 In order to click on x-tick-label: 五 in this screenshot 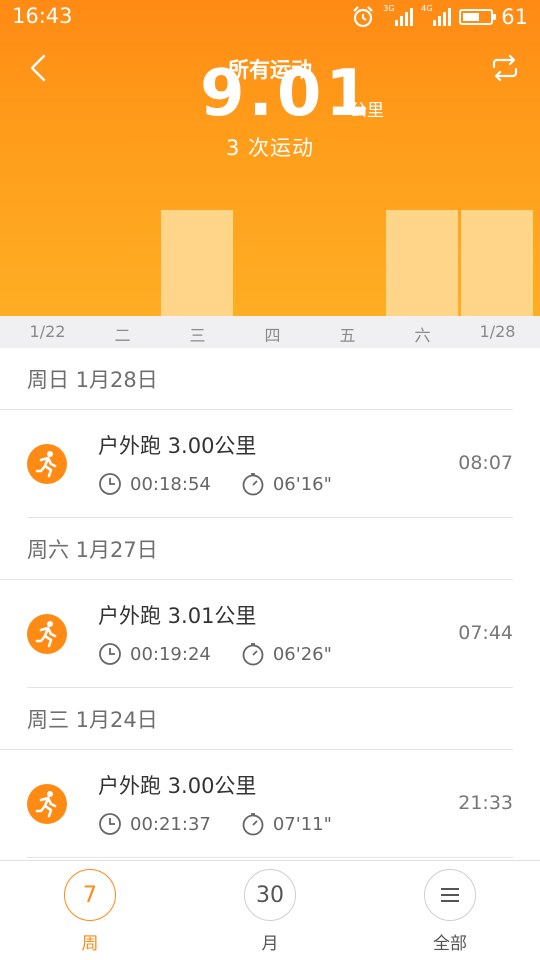, I will do `click(347, 335)`.